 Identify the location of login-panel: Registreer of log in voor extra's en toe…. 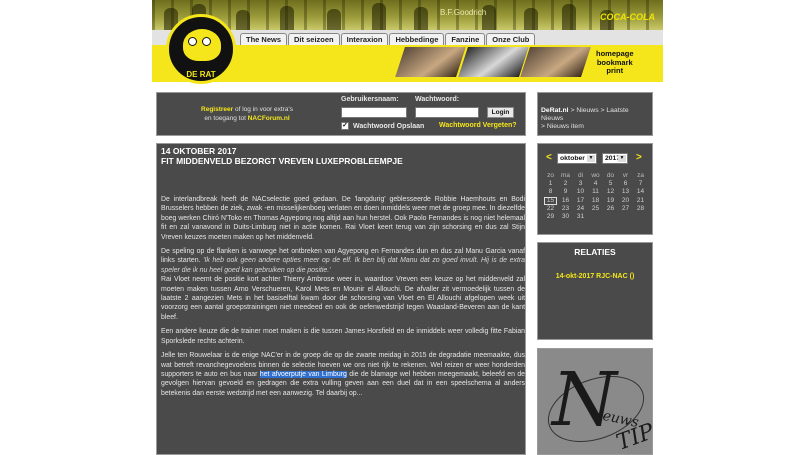
(341, 114).